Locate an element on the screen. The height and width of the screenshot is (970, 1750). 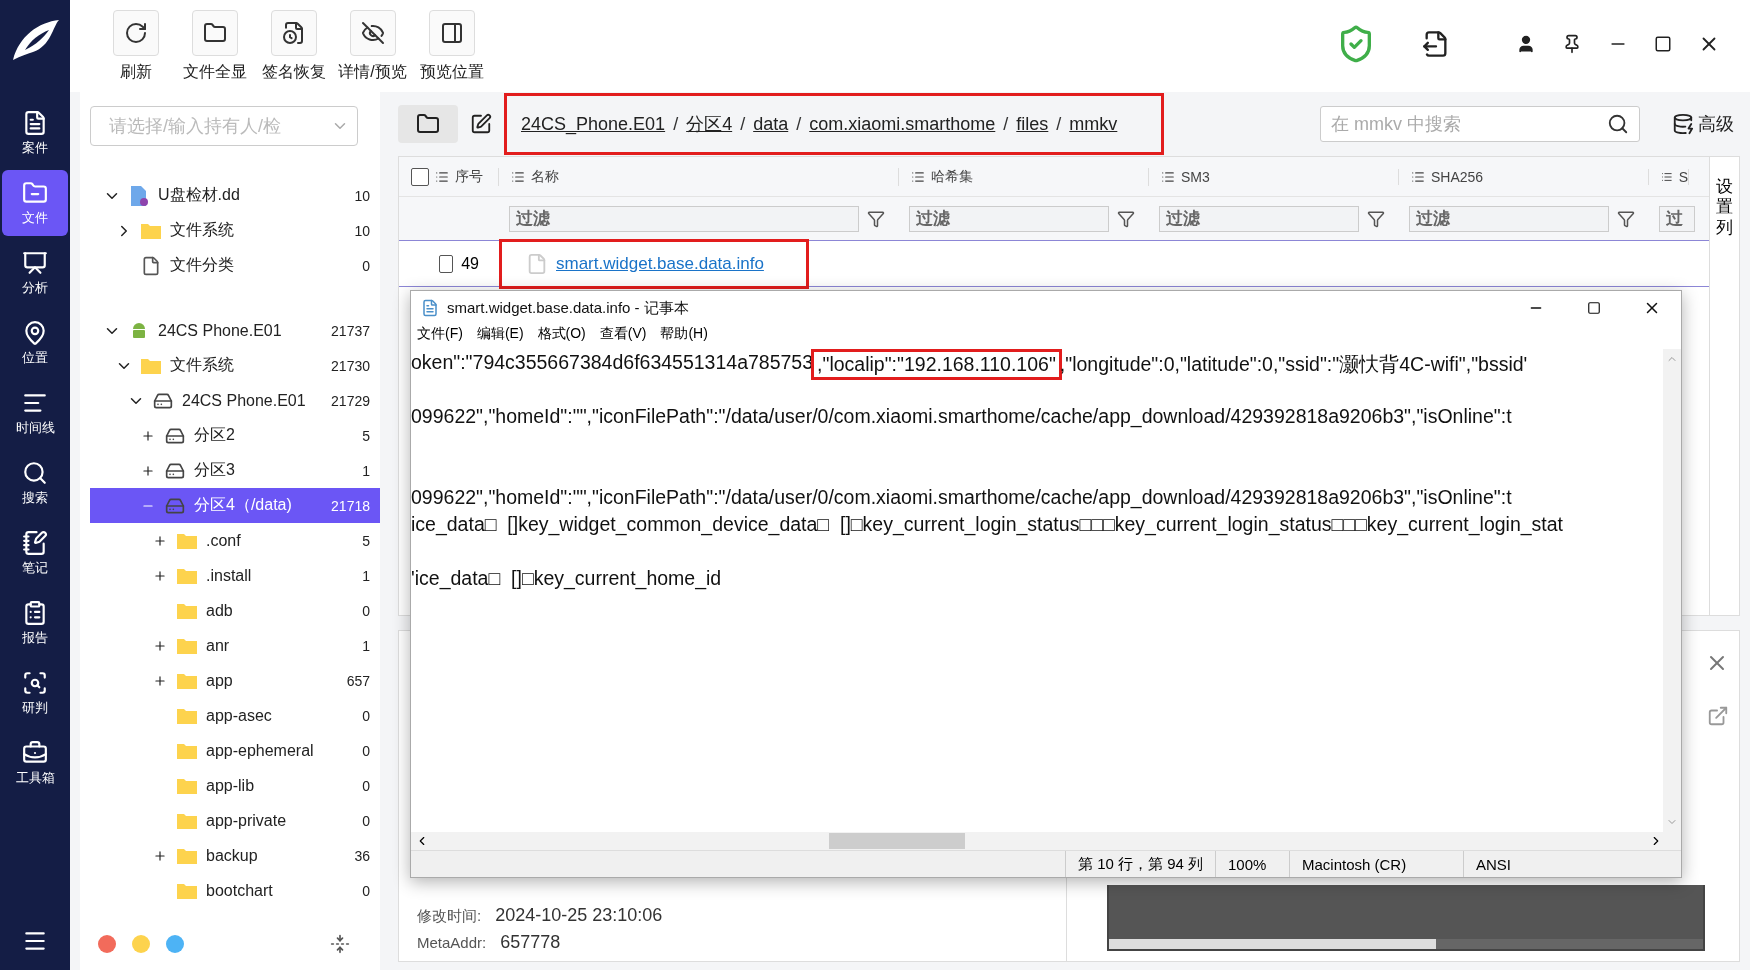
tree-item: adb 0 is located at coordinates (235, 610).